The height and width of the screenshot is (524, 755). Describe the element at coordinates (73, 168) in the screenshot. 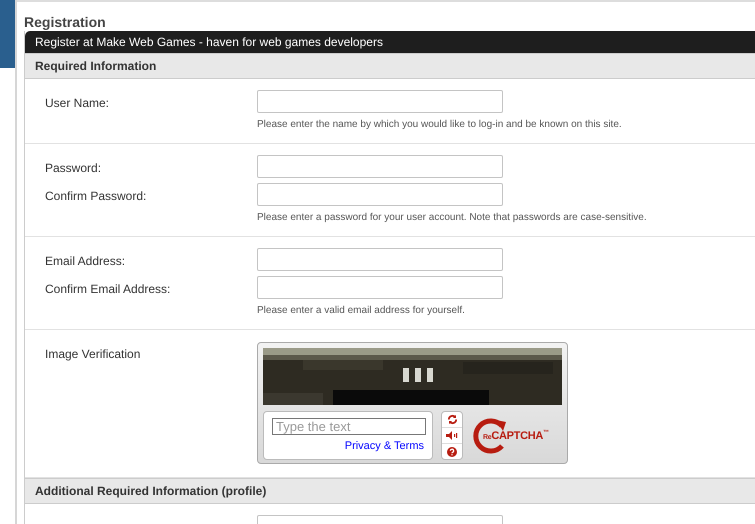

I see `field-label: Password:` at that location.